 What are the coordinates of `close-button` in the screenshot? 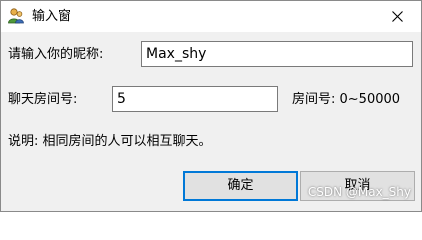 It's located at (398, 16).